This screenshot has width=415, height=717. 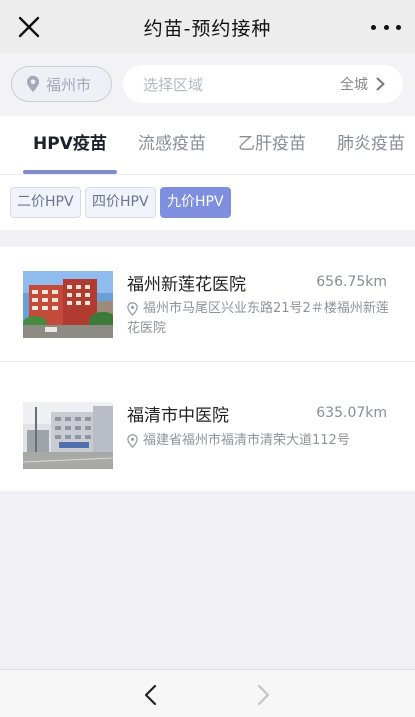 I want to click on tab-hepatitis-b-vaccine: 乙肝疫苗, so click(x=272, y=145).